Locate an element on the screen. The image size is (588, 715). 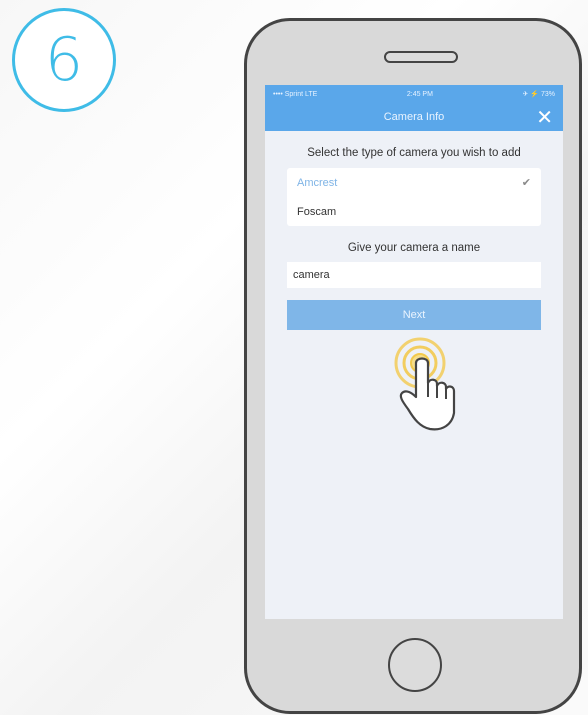
nav-bar: Camera Info ✕ is located at coordinates (414, 117).